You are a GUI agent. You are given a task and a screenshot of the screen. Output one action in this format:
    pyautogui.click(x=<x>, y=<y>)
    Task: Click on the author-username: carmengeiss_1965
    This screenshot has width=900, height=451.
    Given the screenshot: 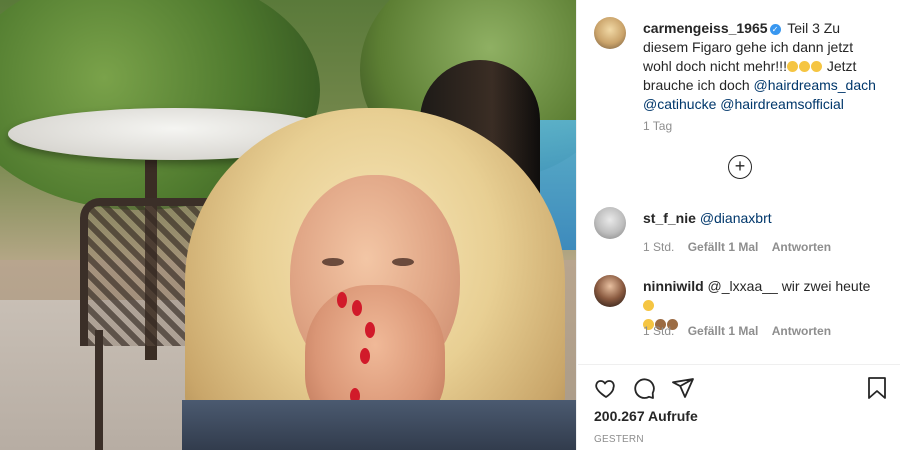 What is the action you would take?
    pyautogui.click(x=705, y=28)
    